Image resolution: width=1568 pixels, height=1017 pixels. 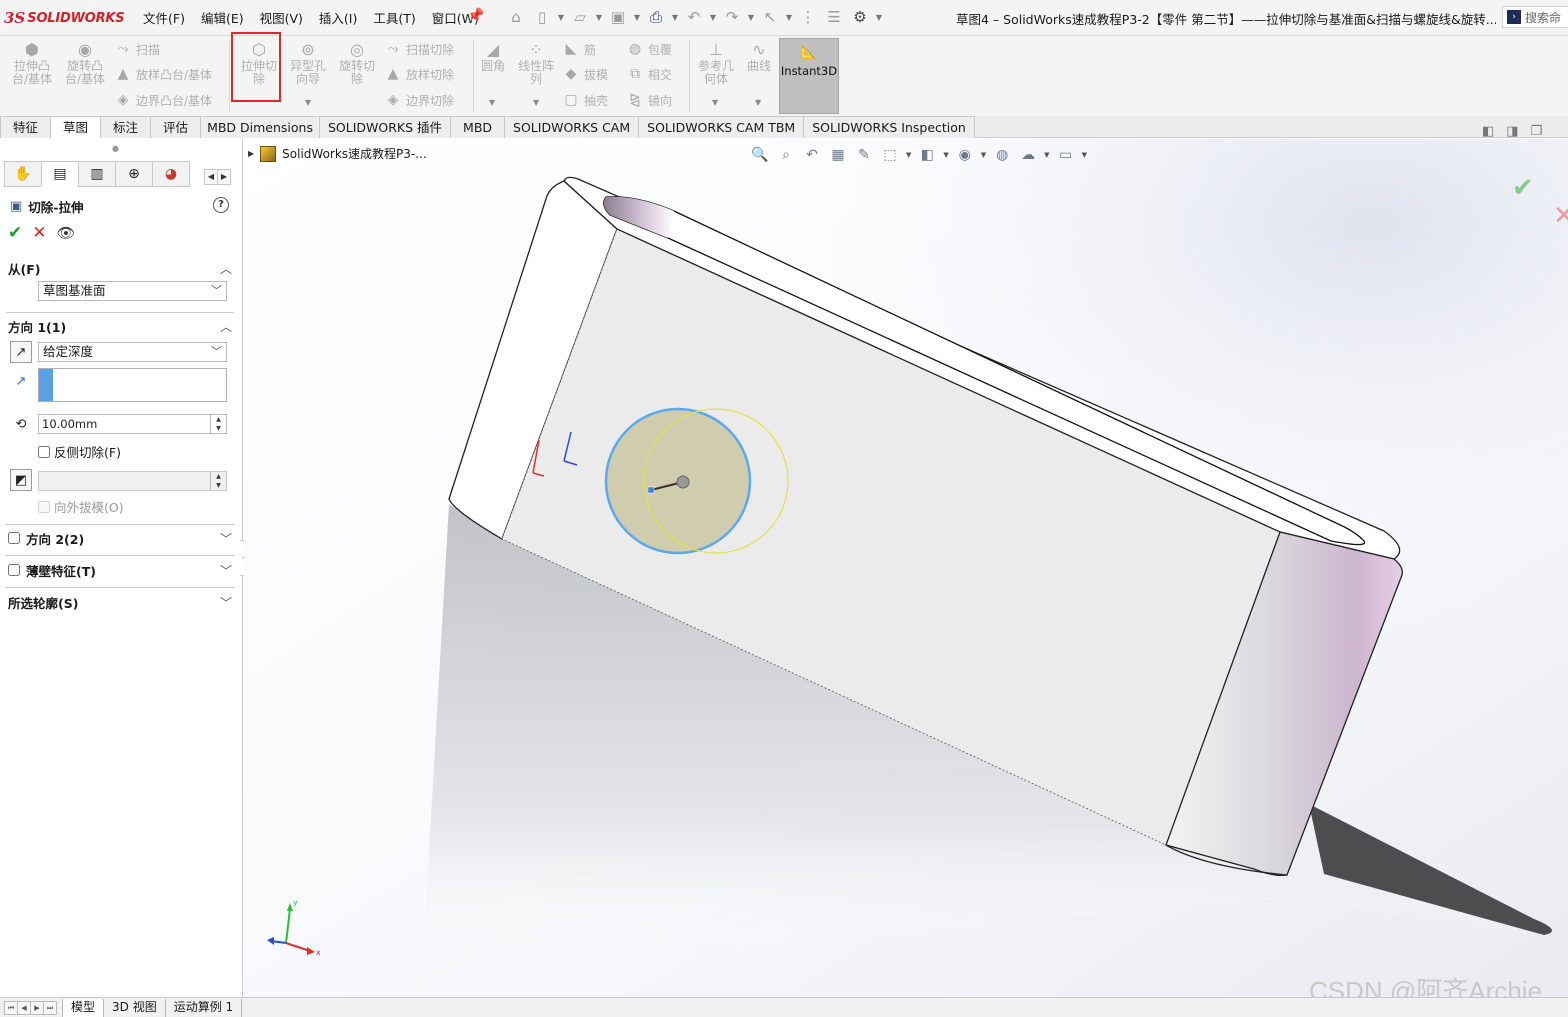 What do you see at coordinates (770, 17) in the screenshot?
I see `select-arrow-icon: ↖` at bounding box center [770, 17].